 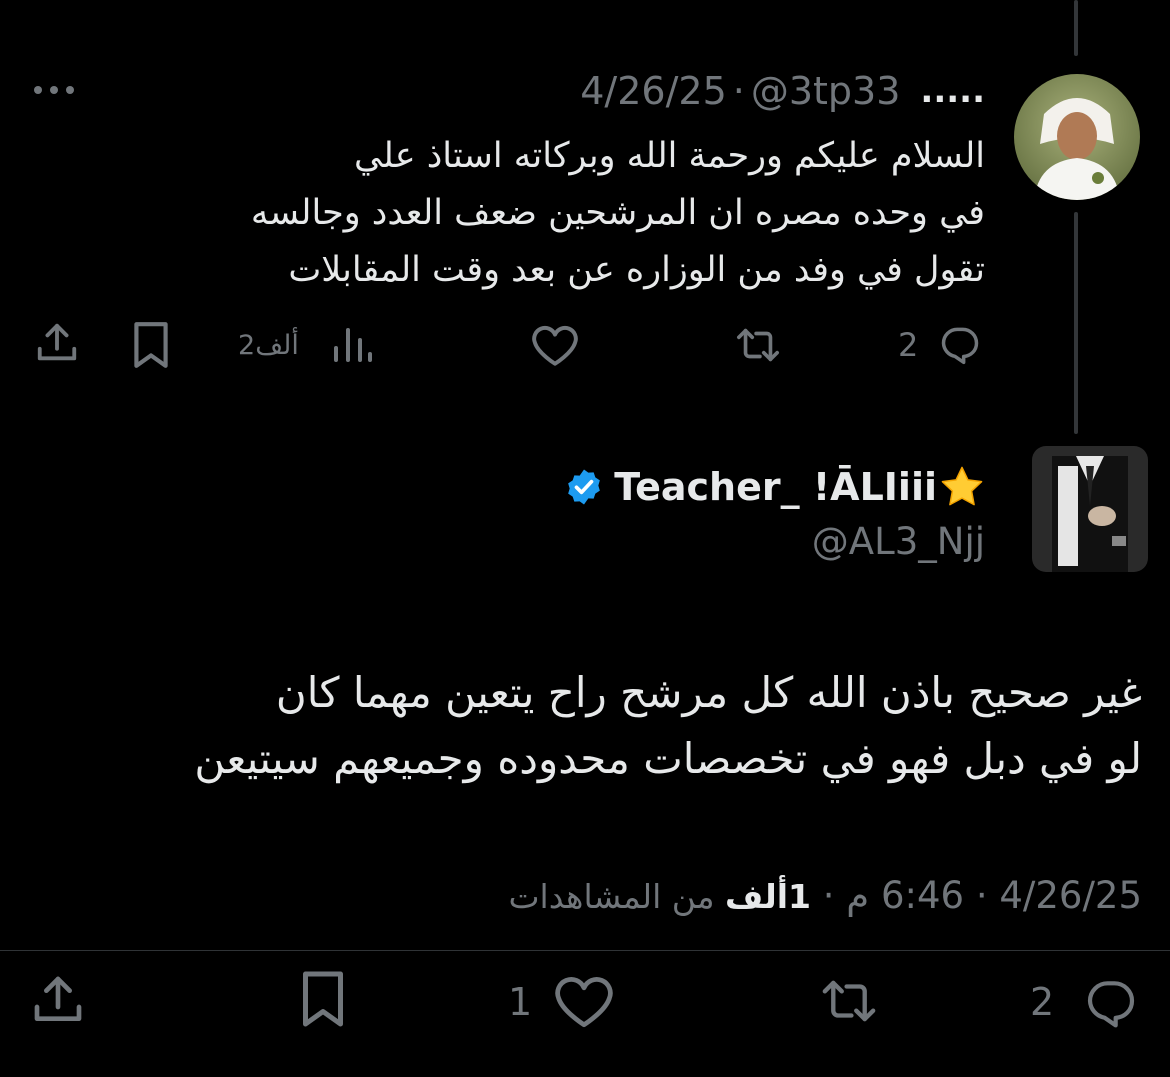 What do you see at coordinates (1090, 509) in the screenshot?
I see `main-avatar` at bounding box center [1090, 509].